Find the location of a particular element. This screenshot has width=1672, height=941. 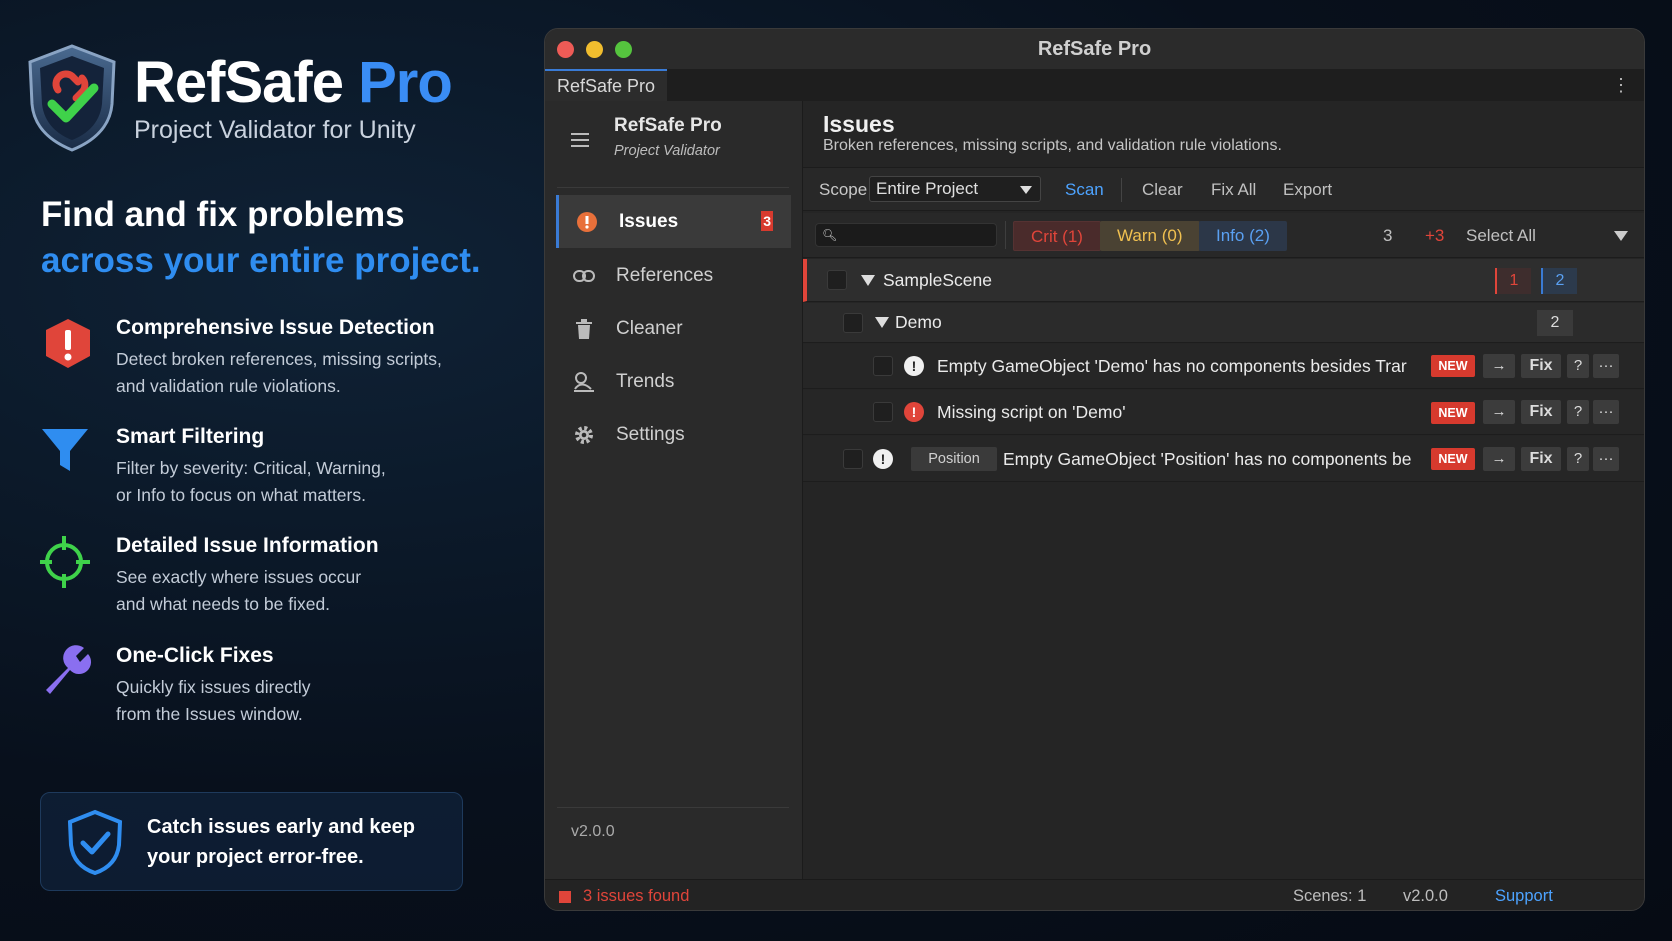

sidebar-item-settings: Settings is located at coordinates (673, 434).